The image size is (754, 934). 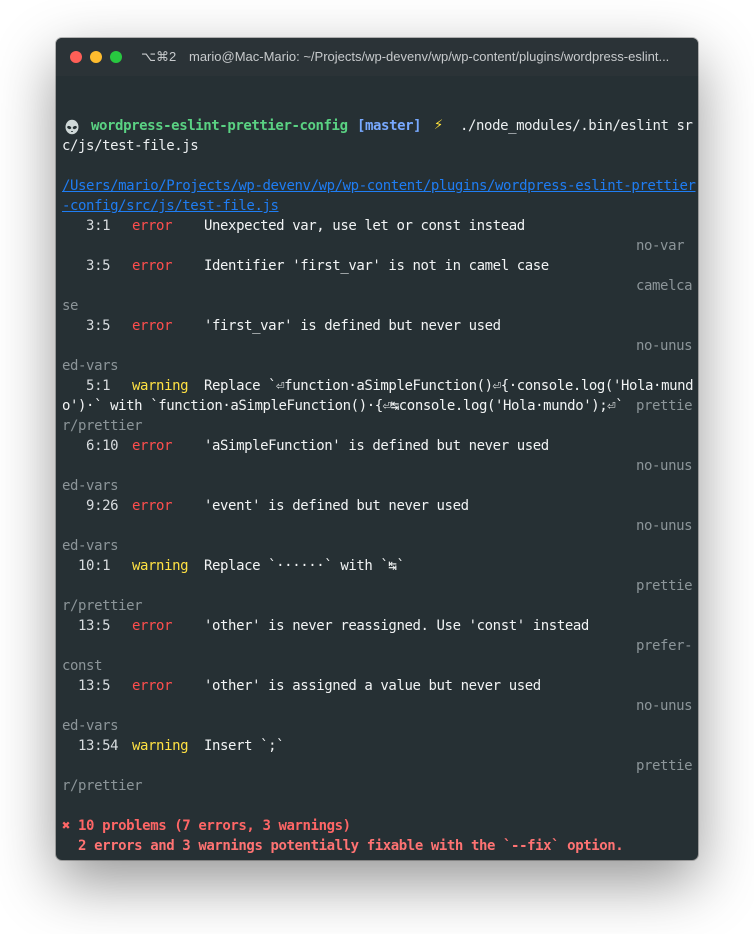 What do you see at coordinates (90, 446) in the screenshot?
I see `problem-position: 6:10` at bounding box center [90, 446].